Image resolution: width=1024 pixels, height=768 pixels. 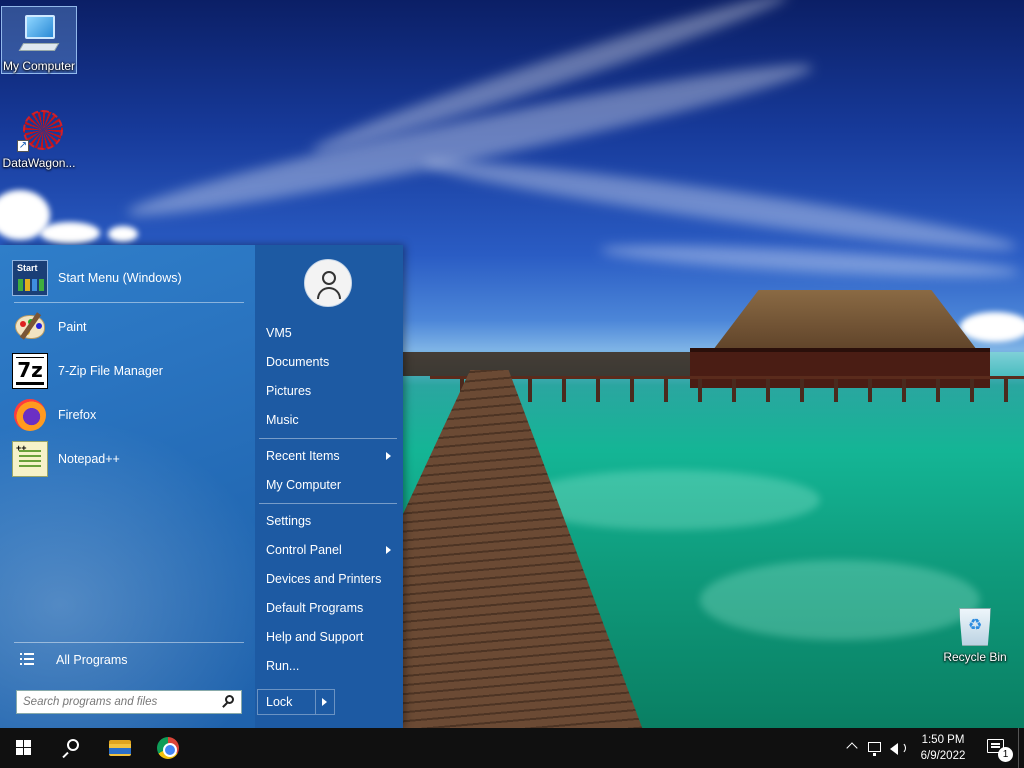 I want to click on program-label: 7-Zip File Manager, so click(x=110, y=371).